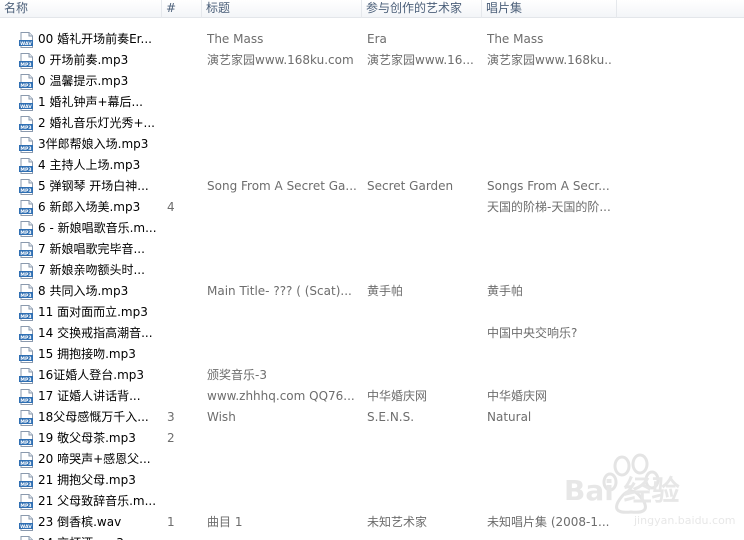  What do you see at coordinates (372, 536) in the screenshot?
I see `file-row: MP3 24 交杯酒.mp3` at bounding box center [372, 536].